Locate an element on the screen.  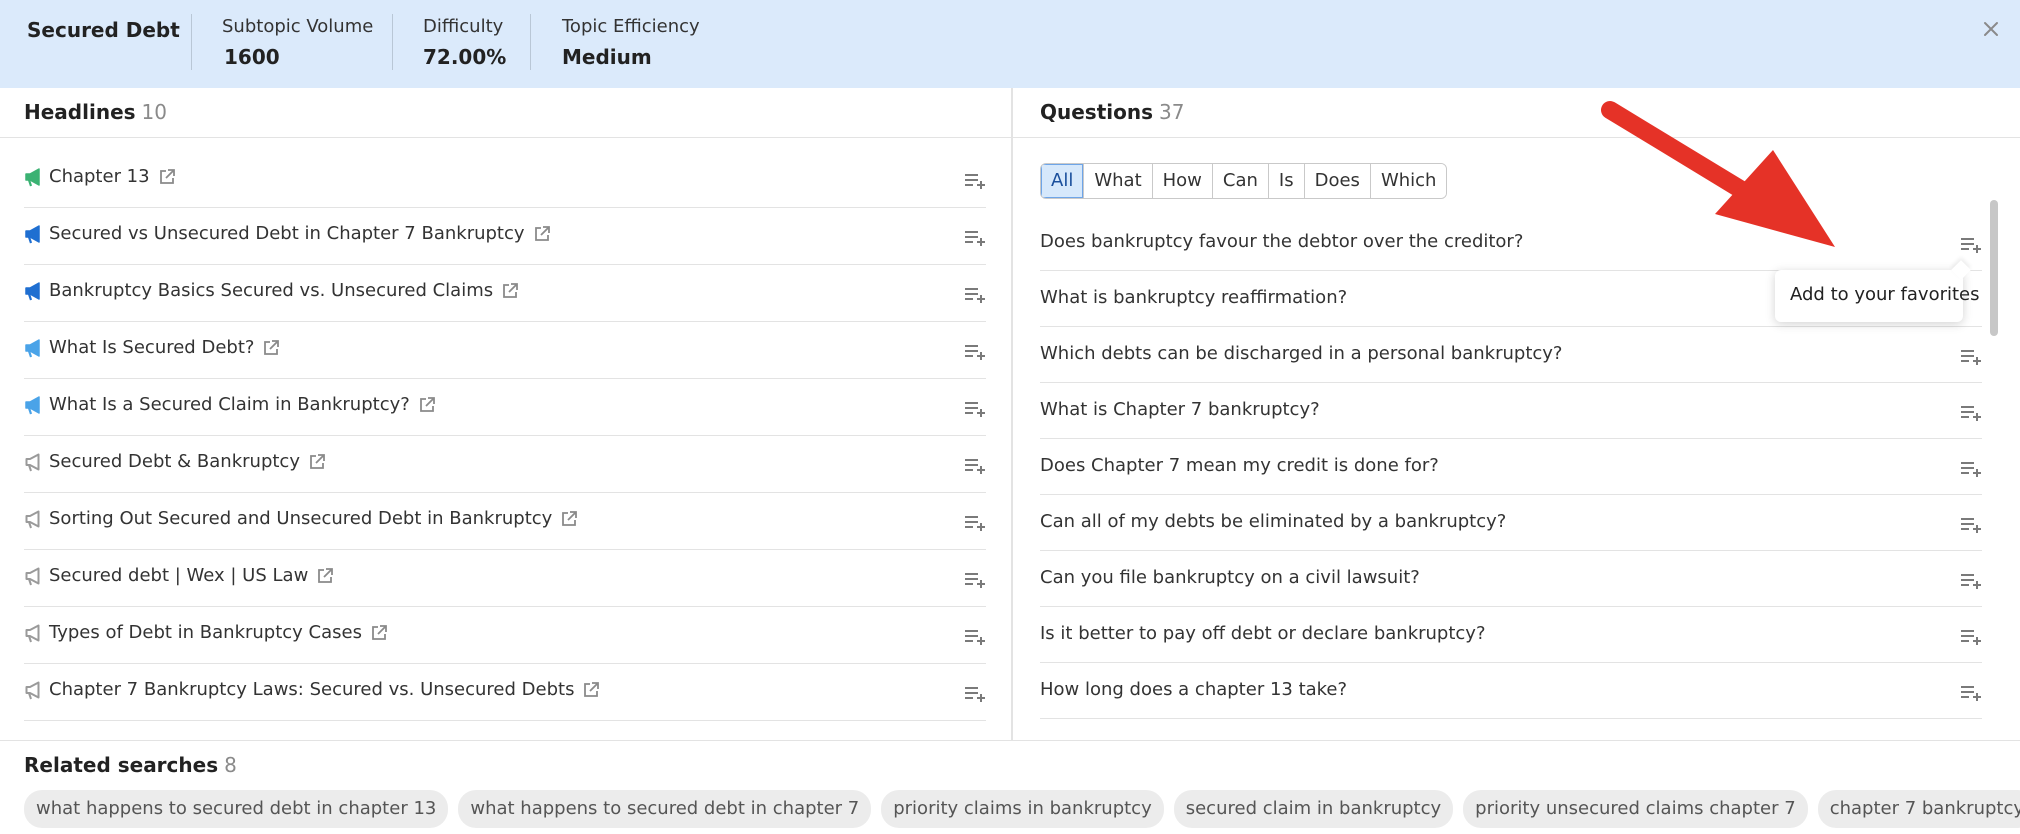
filter-all: All is located at coordinates (1063, 181).